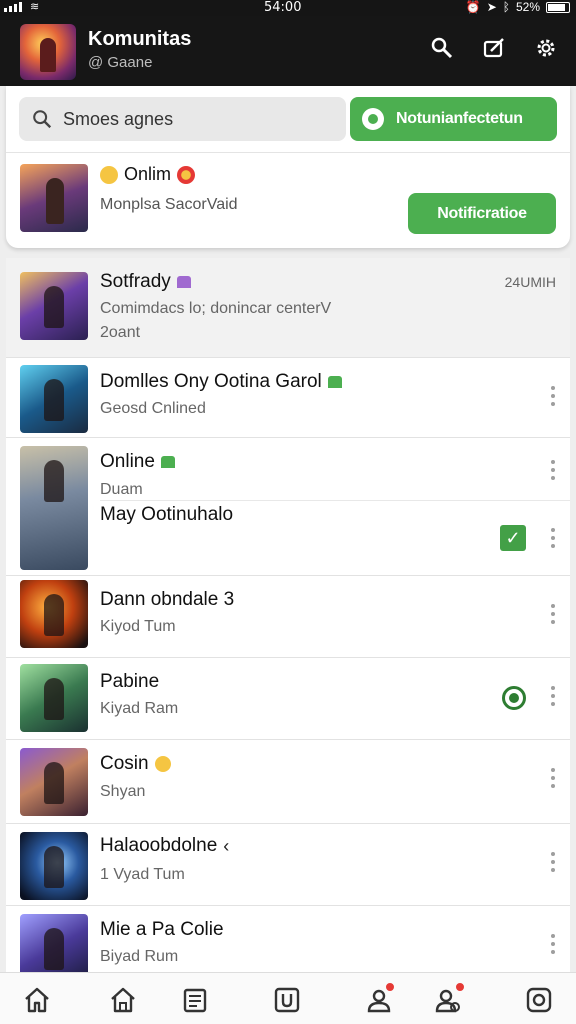 The image size is (576, 1024). What do you see at coordinates (195, 1000) in the screenshot?
I see `news-icon` at bounding box center [195, 1000].